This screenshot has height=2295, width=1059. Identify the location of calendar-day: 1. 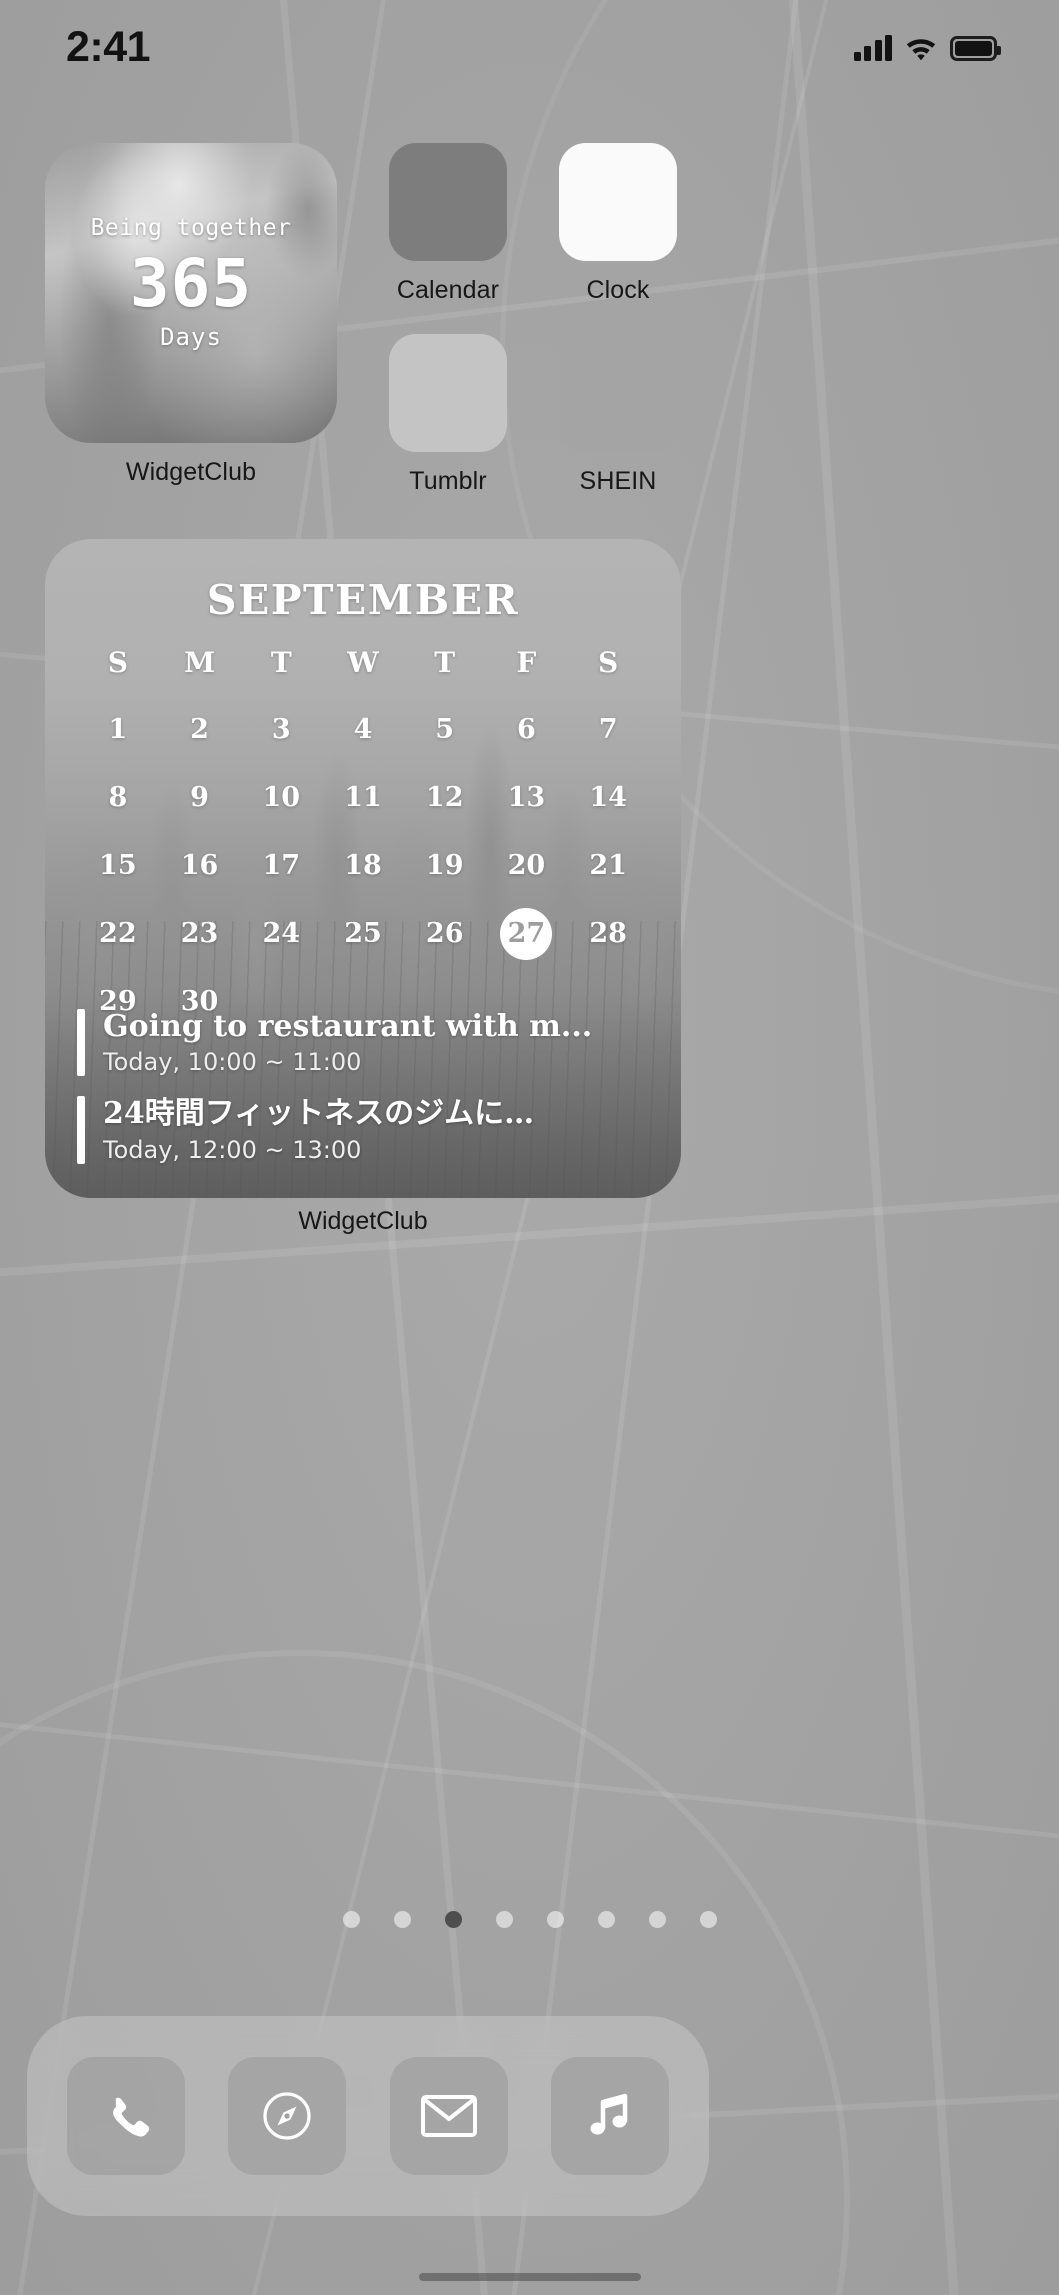
(118, 730).